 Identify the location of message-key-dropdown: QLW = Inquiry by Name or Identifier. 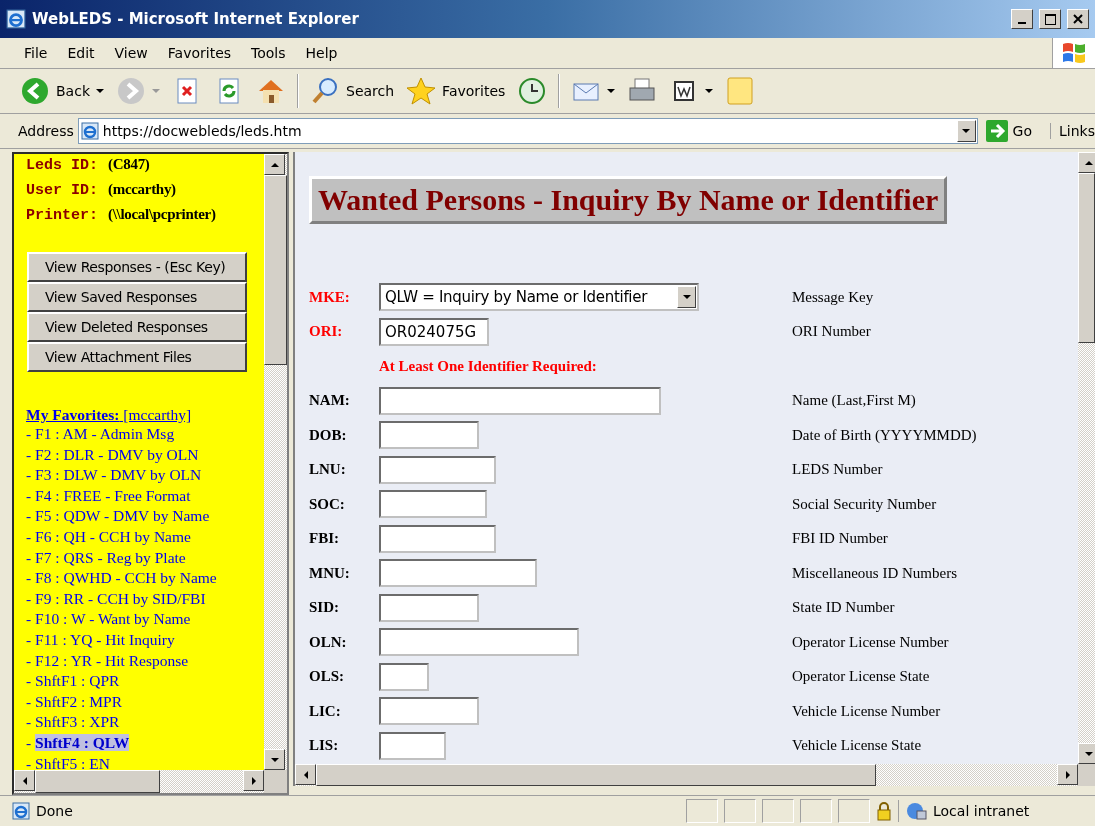
(539, 297).